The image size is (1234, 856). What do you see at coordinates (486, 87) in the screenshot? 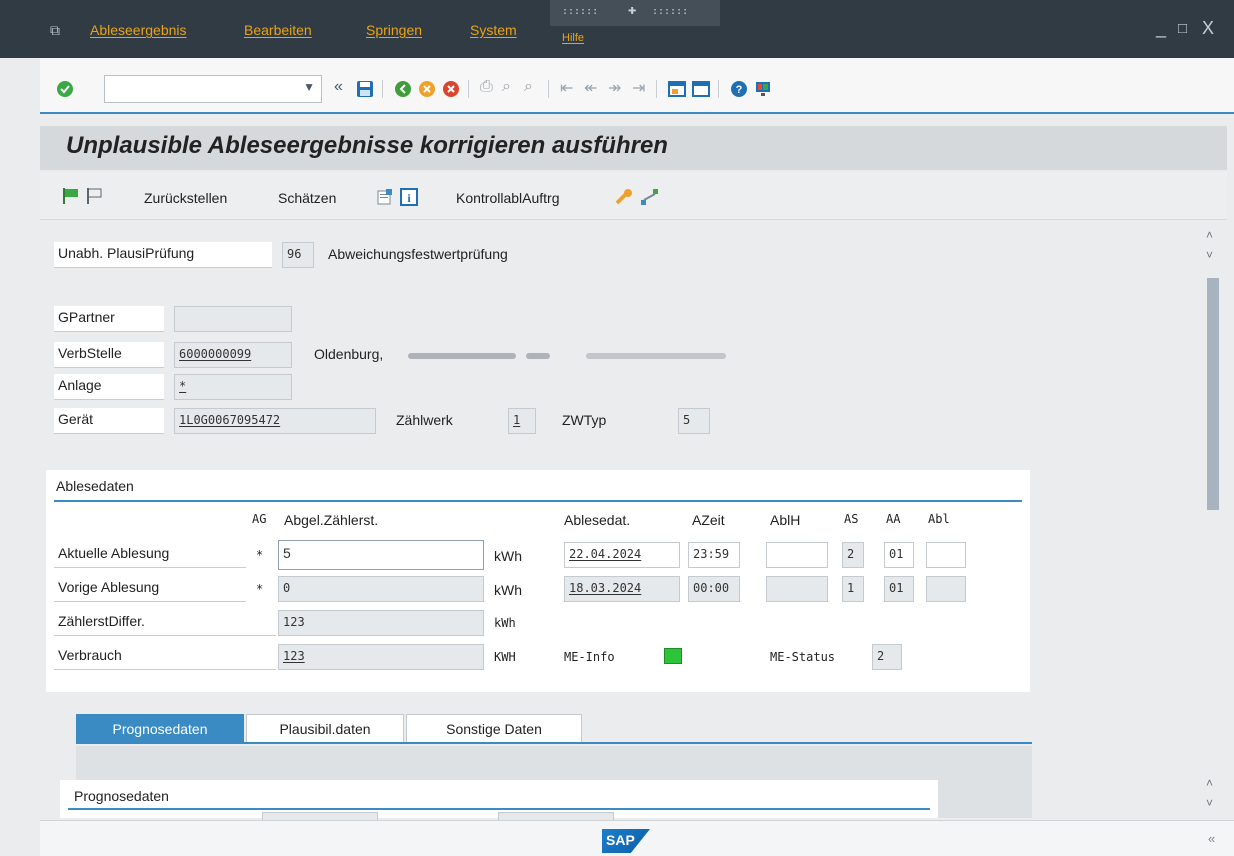
I see `print-icon: ⎙` at bounding box center [486, 87].